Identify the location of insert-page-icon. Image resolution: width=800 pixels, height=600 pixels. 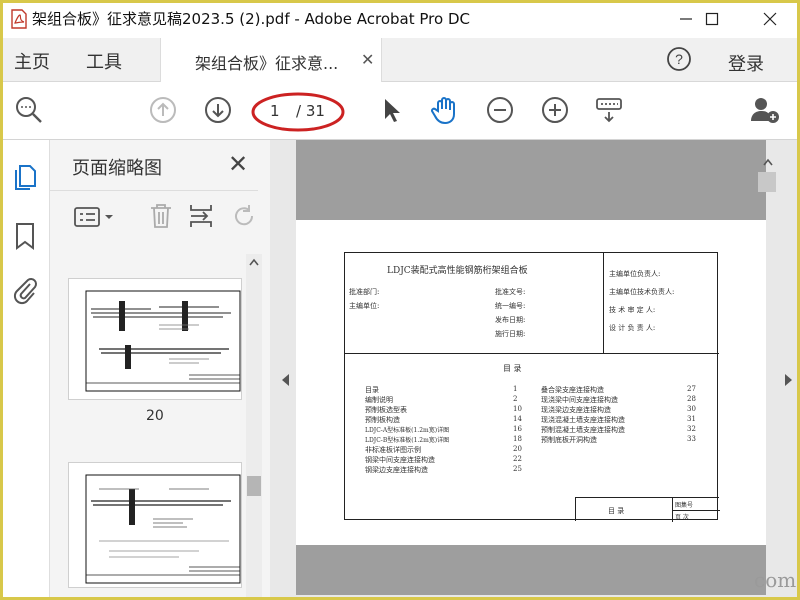
(201, 218).